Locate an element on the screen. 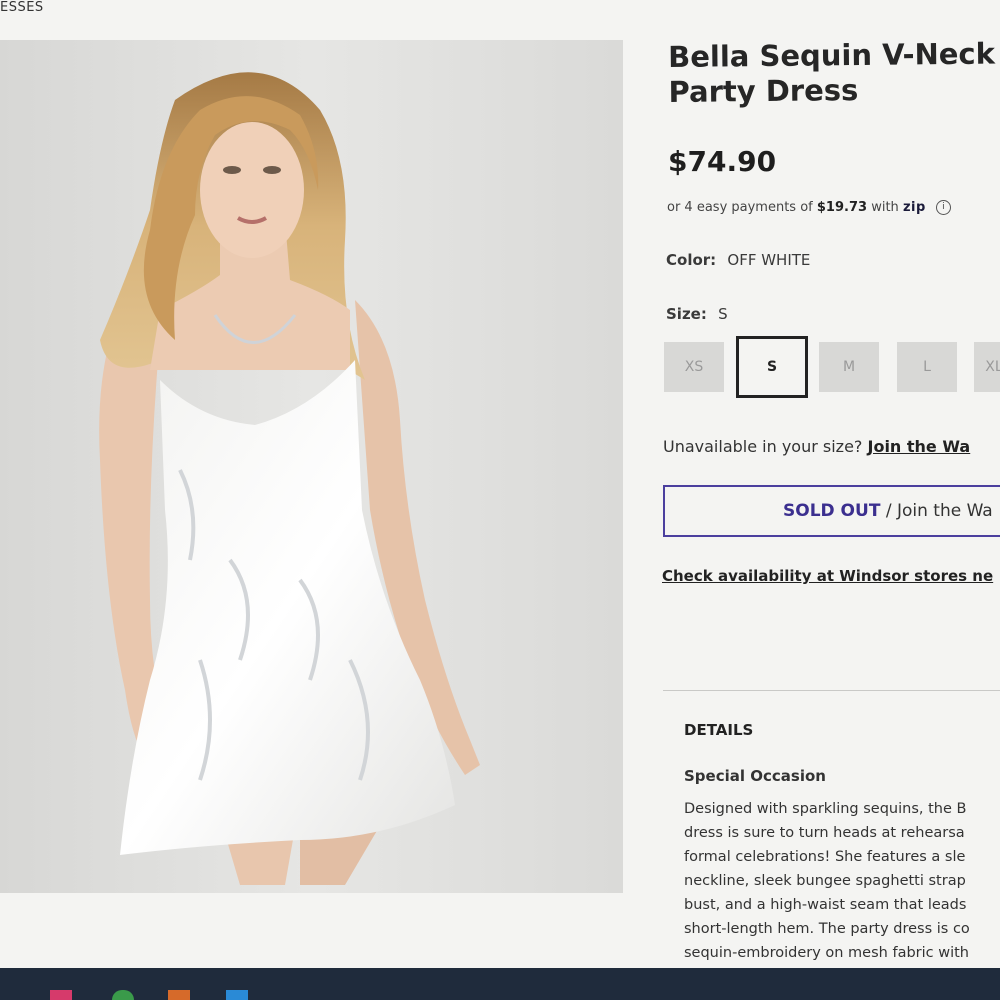 This screenshot has height=1000, width=1000. product-title-line2: Party Dress is located at coordinates (763, 91).